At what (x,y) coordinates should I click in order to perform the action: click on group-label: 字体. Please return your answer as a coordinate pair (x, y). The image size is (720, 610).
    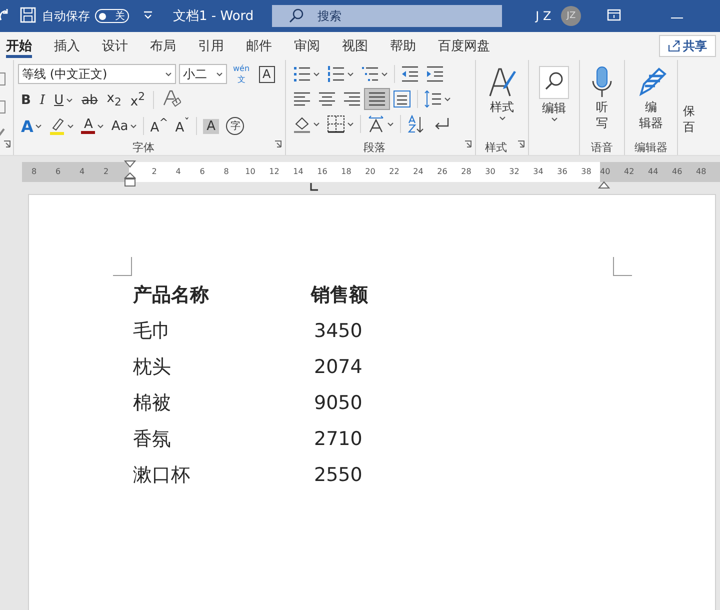
    Looking at the image, I should click on (144, 147).